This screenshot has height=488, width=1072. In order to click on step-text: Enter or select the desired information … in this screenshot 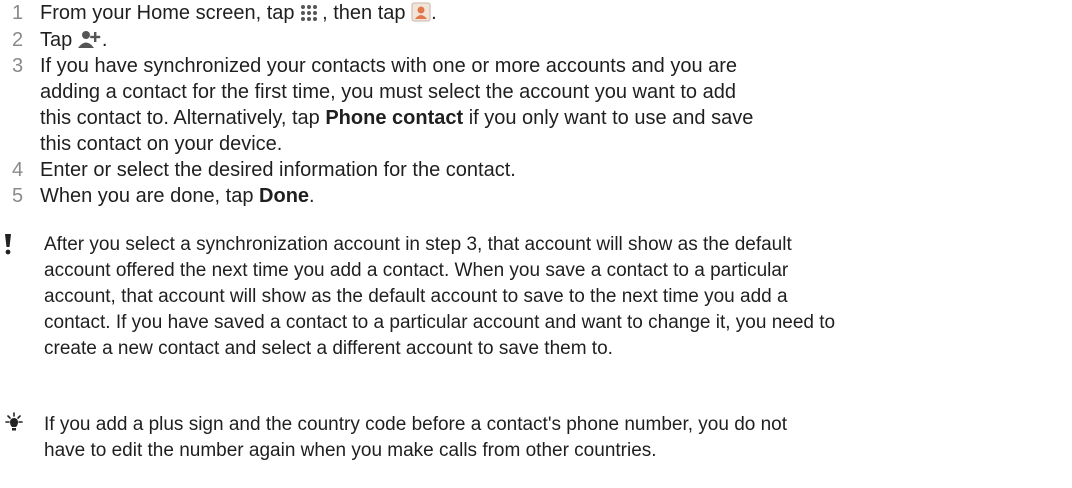, I will do `click(278, 170)`.